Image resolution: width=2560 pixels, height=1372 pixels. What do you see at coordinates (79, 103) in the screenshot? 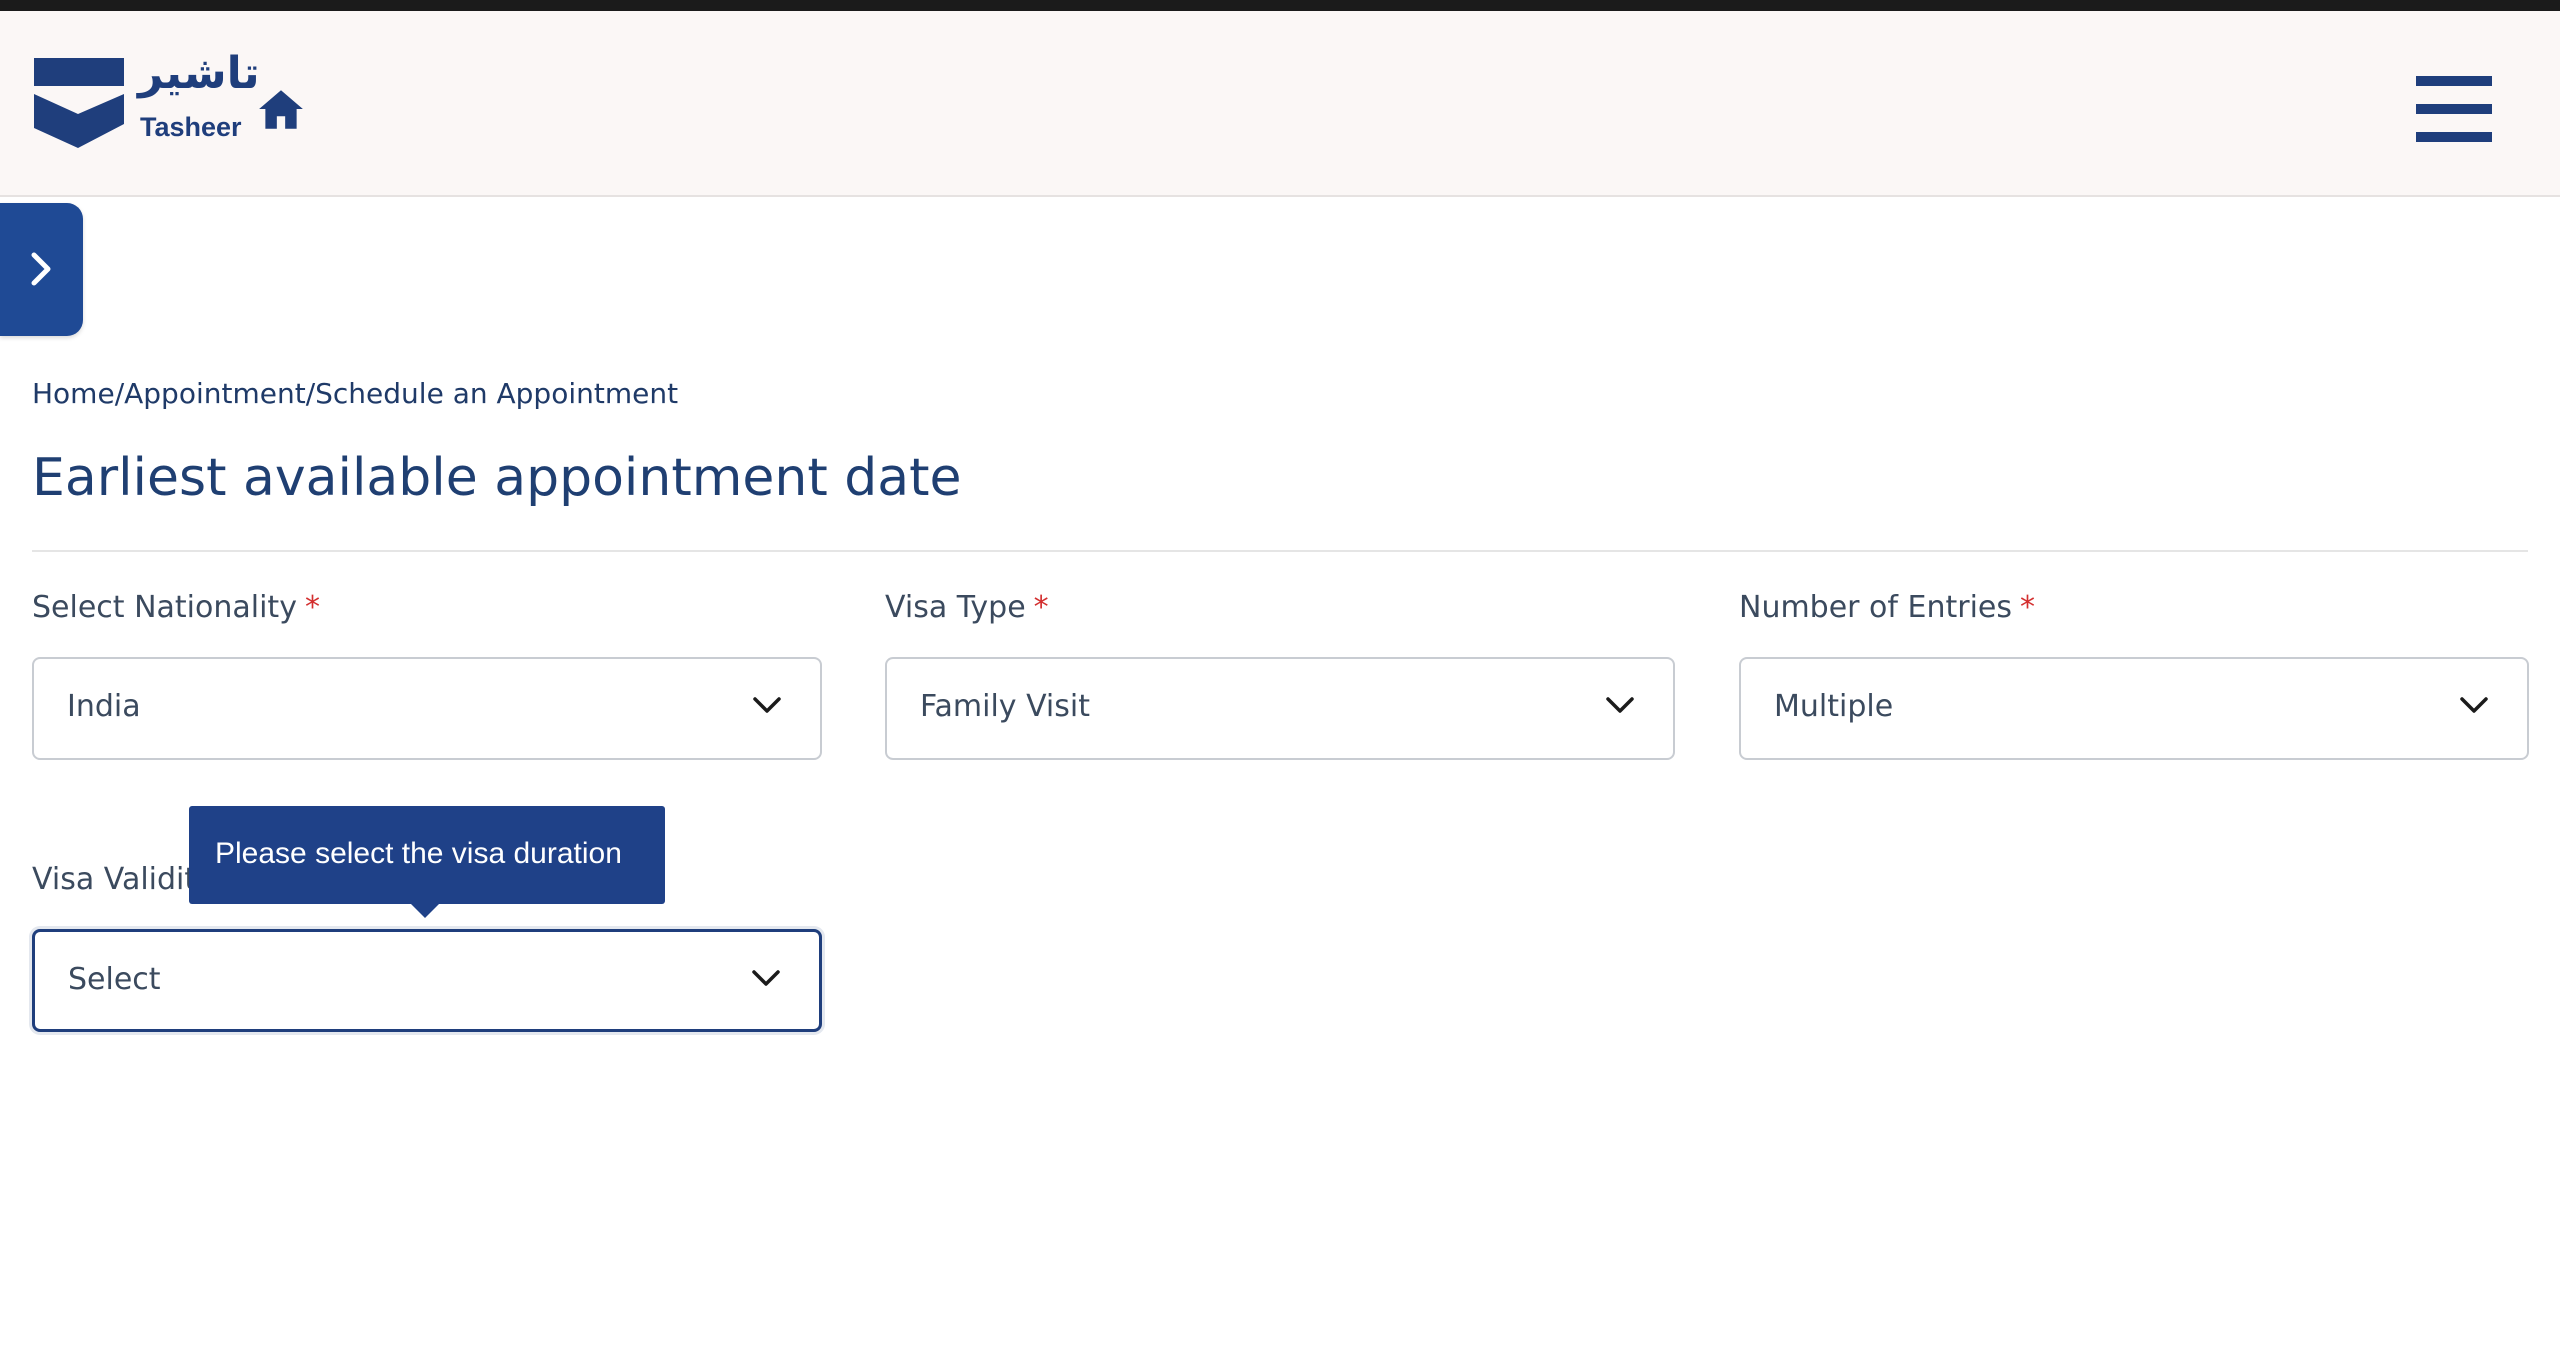
I see `logo-mark-icon` at bounding box center [79, 103].